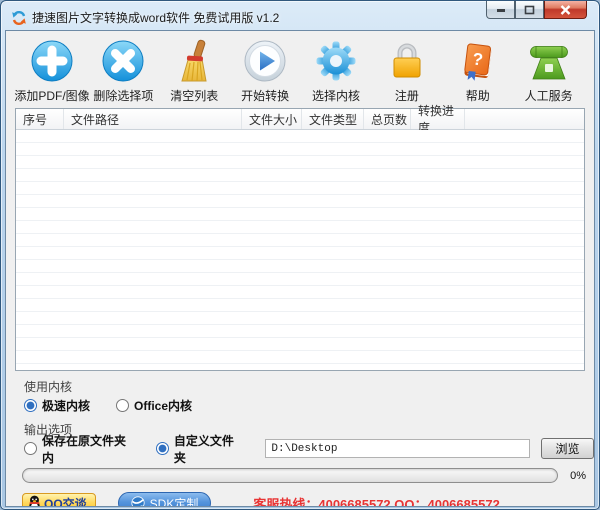 This screenshot has width=600, height=510. I want to click on clear-list-button: 清空列表, so click(194, 71).